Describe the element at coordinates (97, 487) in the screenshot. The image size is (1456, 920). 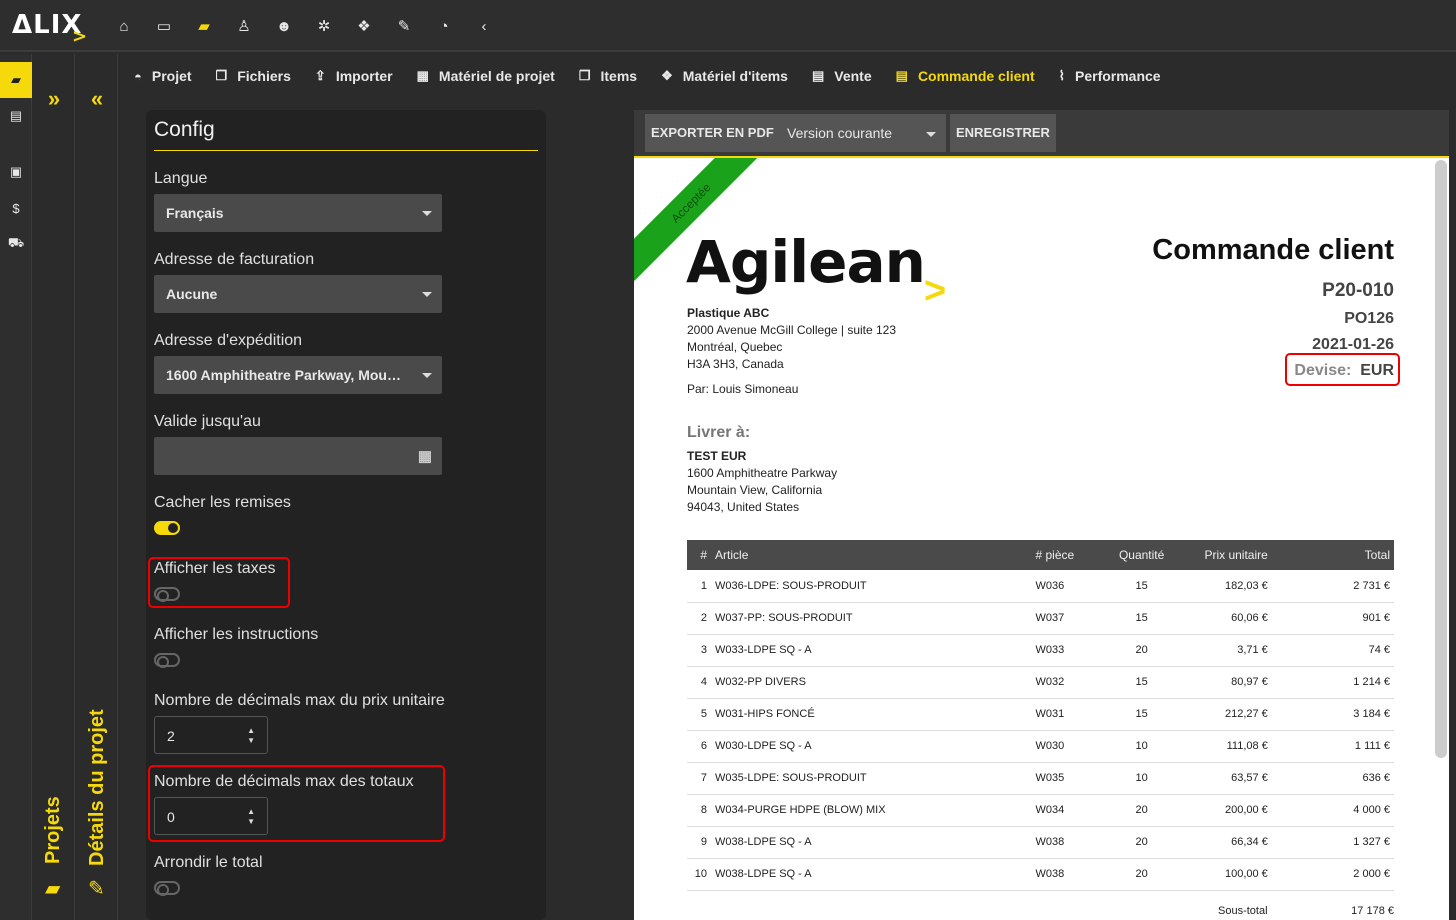
I see `project-details-panel: « Détails du projet ✎` at that location.